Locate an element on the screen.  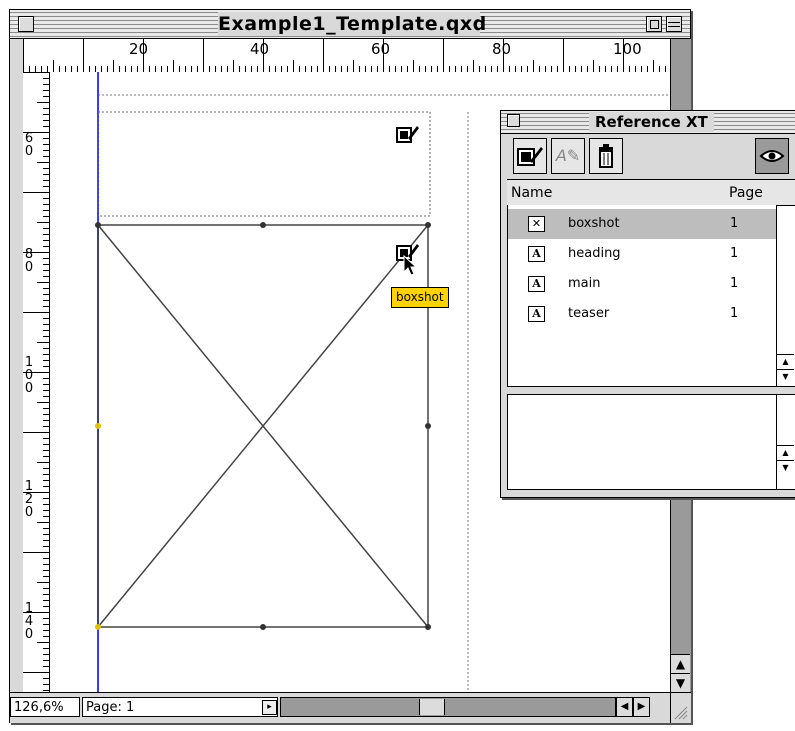
mouse-pointer-icon is located at coordinates (411, 265).